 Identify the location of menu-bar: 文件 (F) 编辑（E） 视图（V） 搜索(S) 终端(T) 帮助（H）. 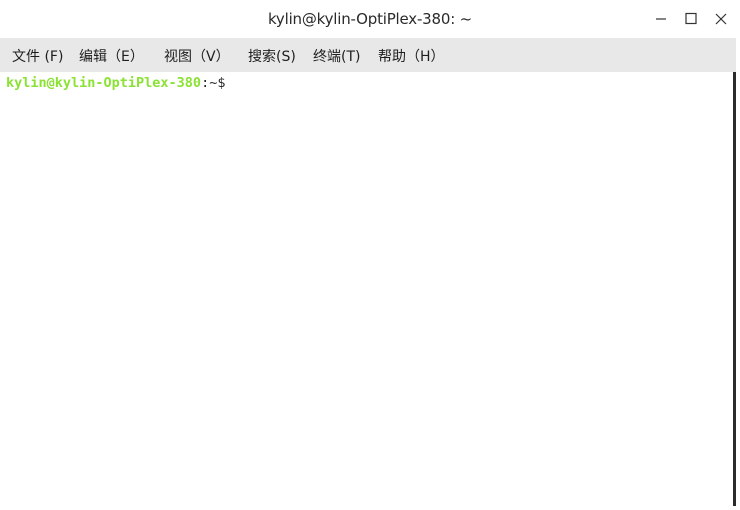
(368, 55).